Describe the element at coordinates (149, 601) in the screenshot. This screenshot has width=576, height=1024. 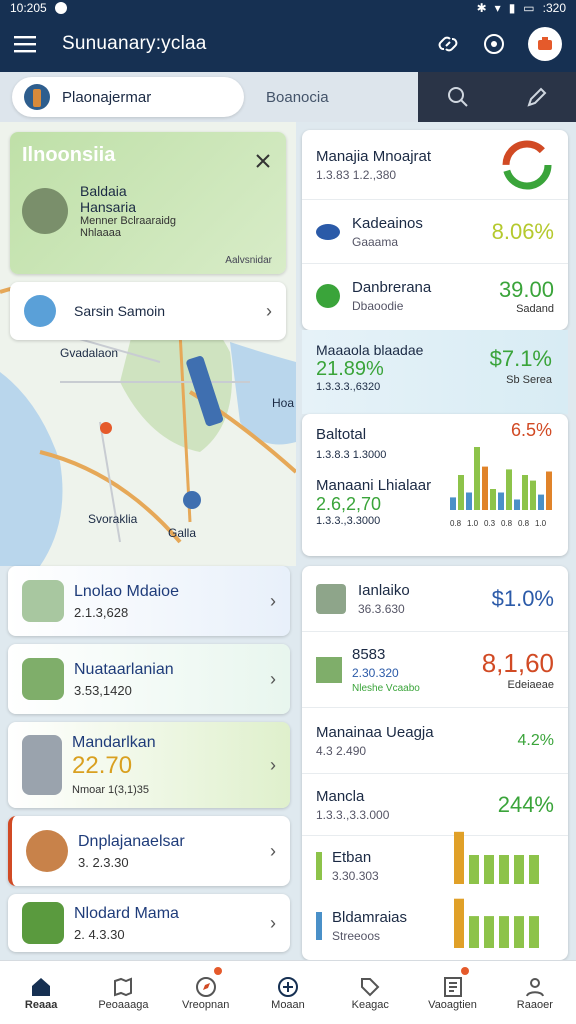
I see `list-item: Lnolao Mdaioe 2.1.3,628 ›` at that location.